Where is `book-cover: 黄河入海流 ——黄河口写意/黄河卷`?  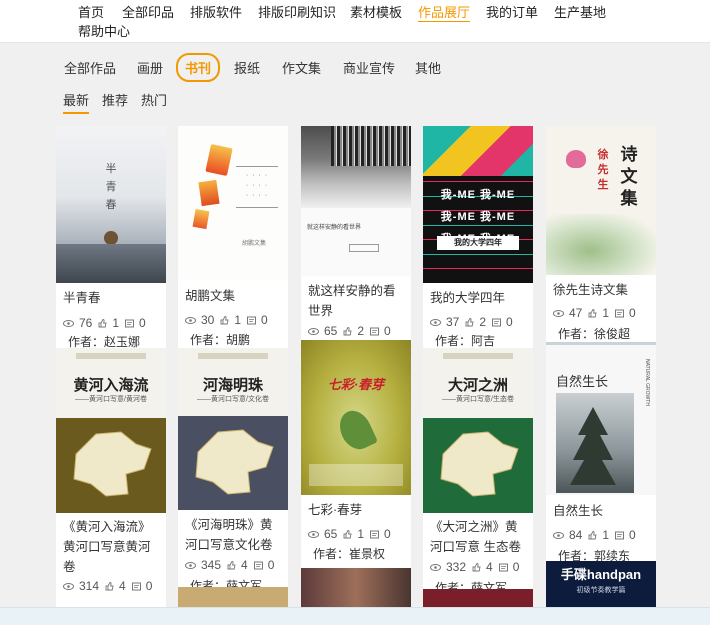 book-cover: 黄河入海流 ——黄河口写意/黄河卷 is located at coordinates (111, 430).